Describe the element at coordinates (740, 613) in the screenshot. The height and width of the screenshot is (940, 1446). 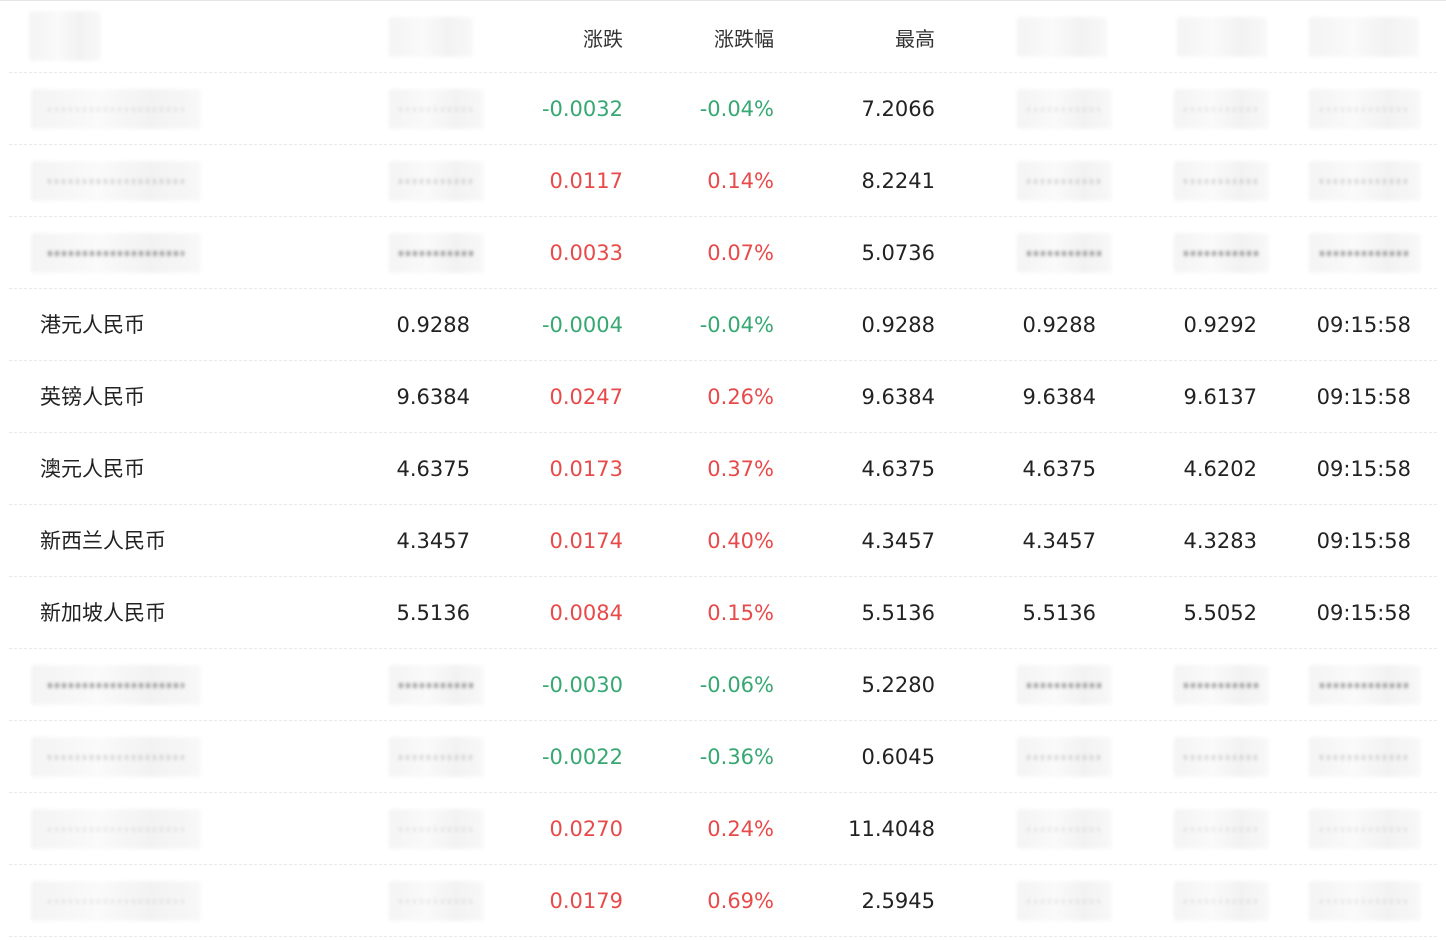
I see `change-percent: 0.15%` at that location.